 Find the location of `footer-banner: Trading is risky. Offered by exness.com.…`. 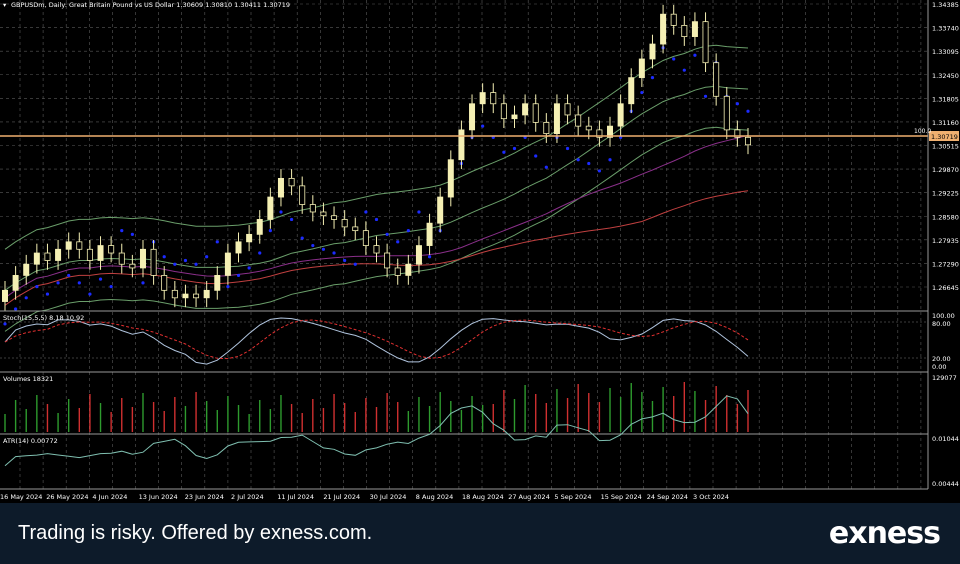

footer-banner: Trading is risky. Offered by exness.com.… is located at coordinates (480, 533).